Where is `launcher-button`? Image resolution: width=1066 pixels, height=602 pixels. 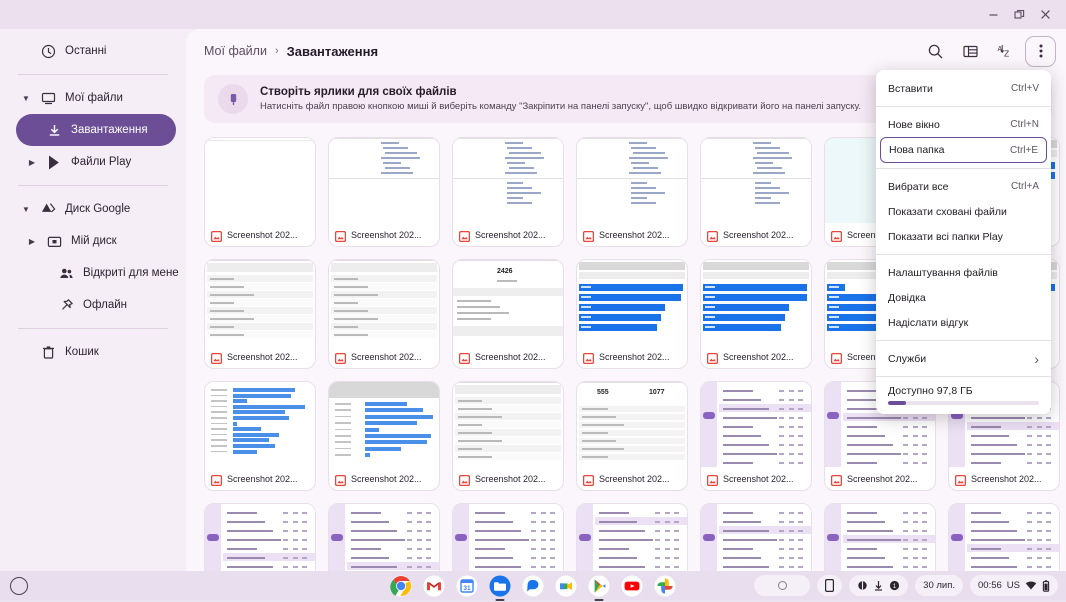
launcher-button is located at coordinates (19, 585).